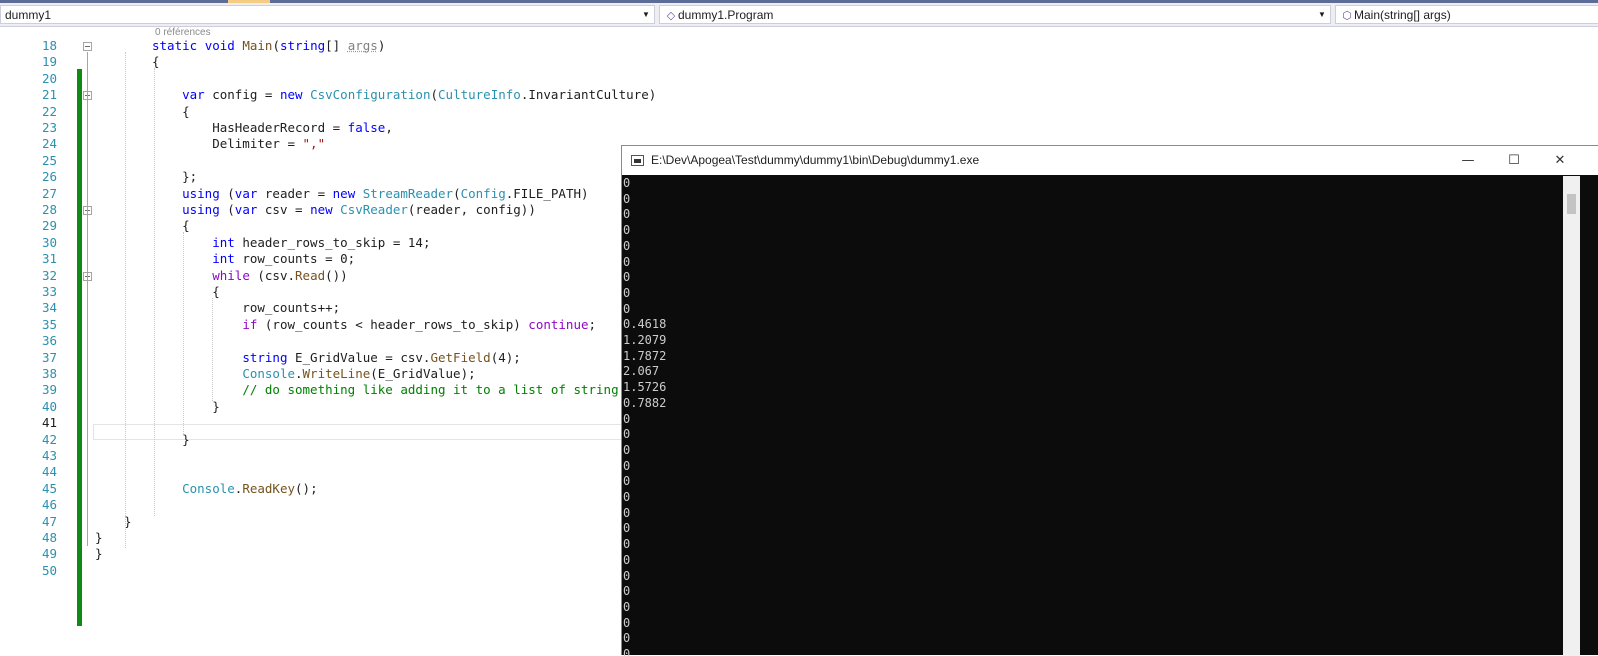 The width and height of the screenshot is (1598, 656). I want to click on code-token: Config, so click(483, 193).